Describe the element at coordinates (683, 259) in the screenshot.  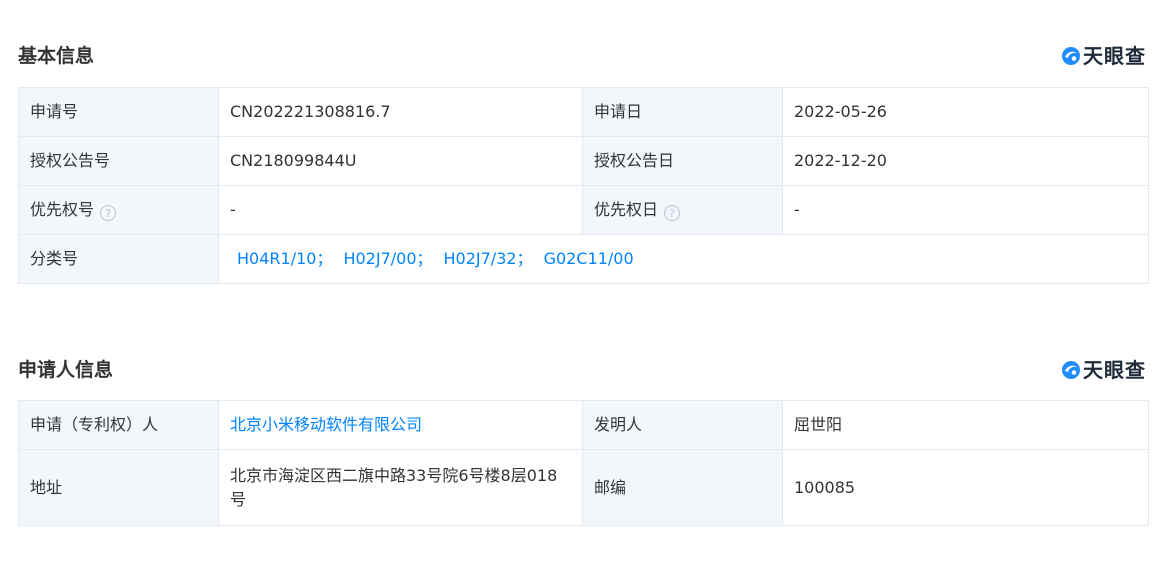
I see `classification-value-cell: H04R1/10； H02J7/00； H02J7/32； G02C11/00` at that location.